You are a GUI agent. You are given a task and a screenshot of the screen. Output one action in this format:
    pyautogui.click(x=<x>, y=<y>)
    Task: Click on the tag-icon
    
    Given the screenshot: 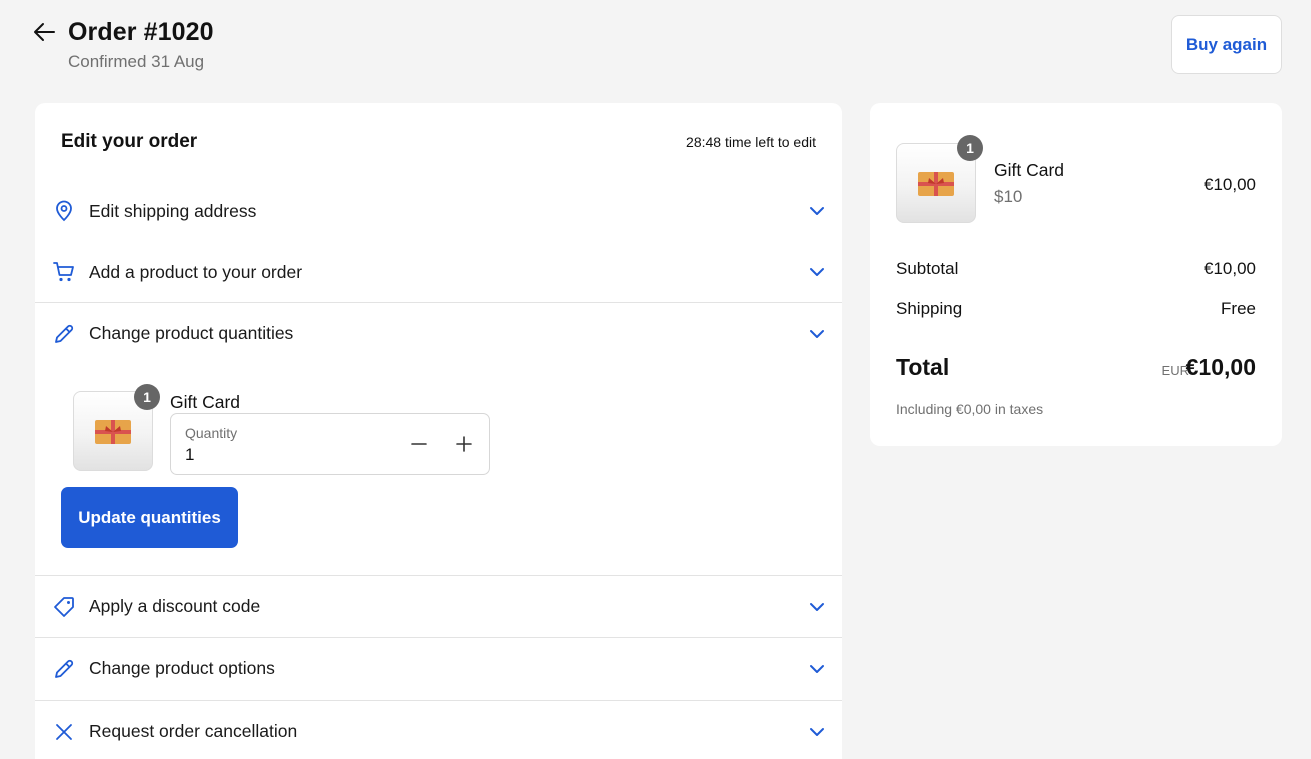 What is the action you would take?
    pyautogui.click(x=64, y=607)
    